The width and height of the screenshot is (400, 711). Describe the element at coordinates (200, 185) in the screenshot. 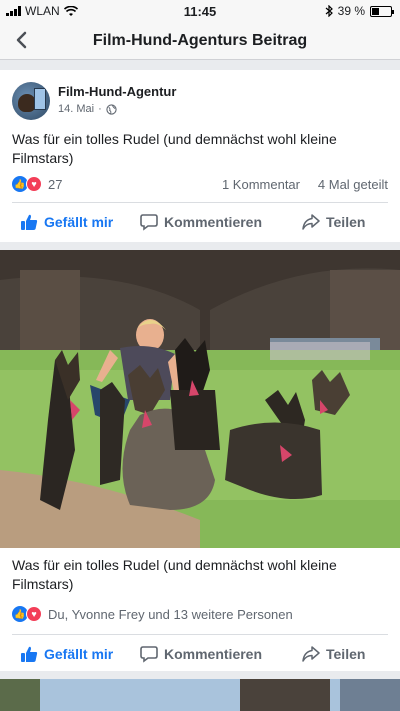

I see `post-stats: 👍 ♥ 27 1 Kommentar 4 Mal geteilt` at that location.